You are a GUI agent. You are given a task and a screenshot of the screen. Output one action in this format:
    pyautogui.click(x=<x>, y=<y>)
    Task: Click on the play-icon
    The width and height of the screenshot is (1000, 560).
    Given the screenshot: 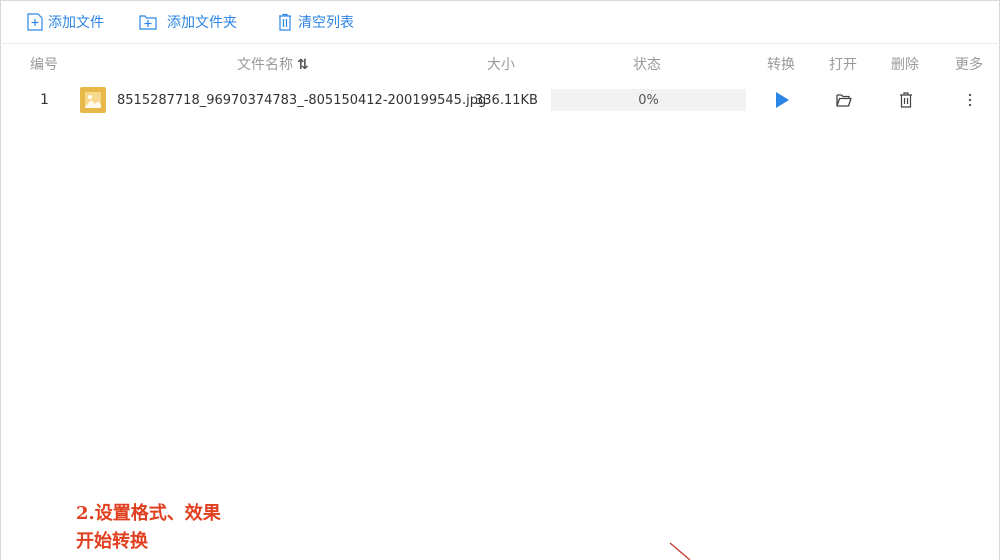 What is the action you would take?
    pyautogui.click(x=782, y=100)
    